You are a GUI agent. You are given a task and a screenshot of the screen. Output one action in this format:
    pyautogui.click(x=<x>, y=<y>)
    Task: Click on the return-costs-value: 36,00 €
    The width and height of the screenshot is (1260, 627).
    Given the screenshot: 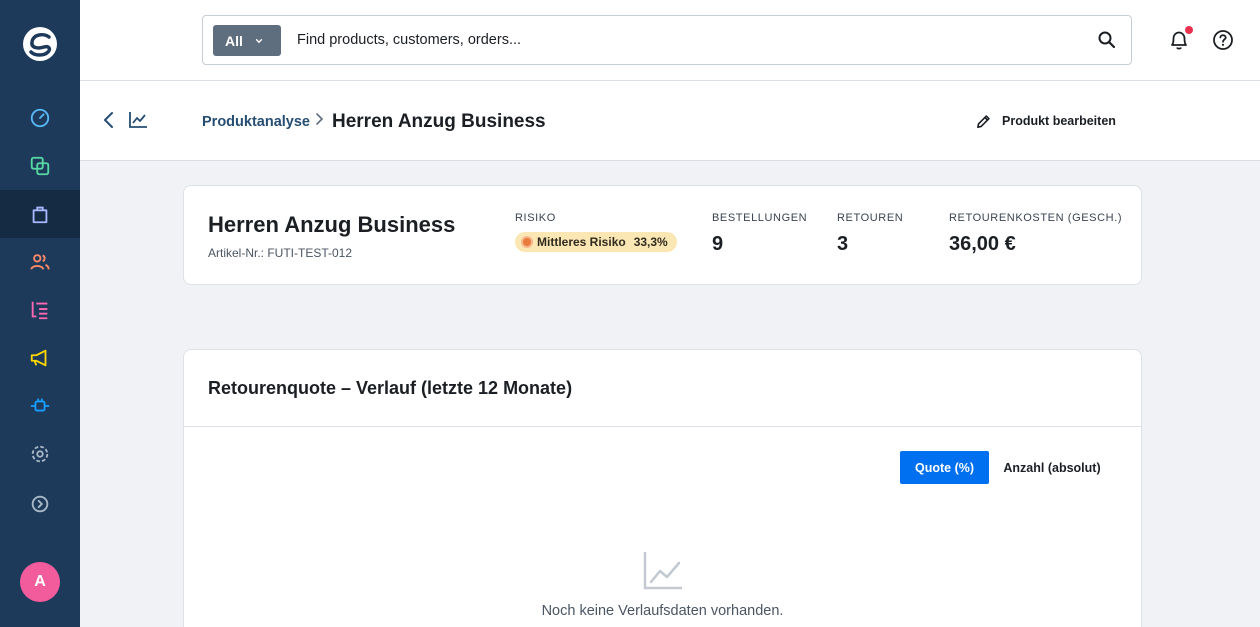 What is the action you would take?
    pyautogui.click(x=982, y=244)
    